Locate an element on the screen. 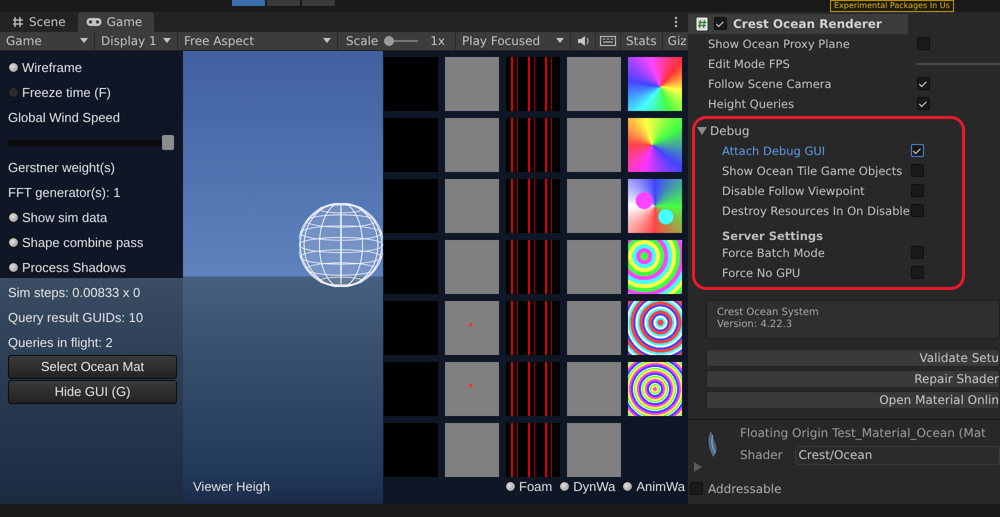 This screenshot has width=1000, height=517. shader-dropdown: Crest/Ocean is located at coordinates (897, 455).